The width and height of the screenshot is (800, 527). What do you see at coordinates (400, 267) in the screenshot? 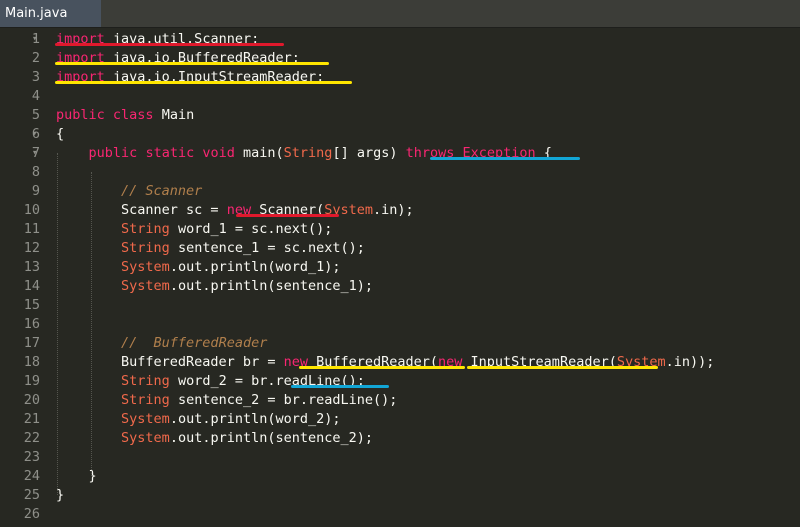
I see `code-line: 13 System.out.println(word_1);` at bounding box center [400, 267].